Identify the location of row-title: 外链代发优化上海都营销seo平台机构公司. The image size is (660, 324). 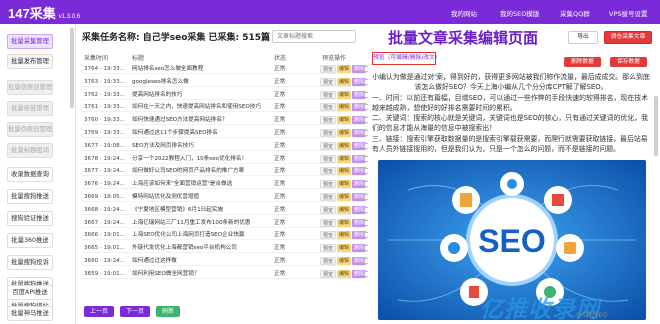
(201, 248).